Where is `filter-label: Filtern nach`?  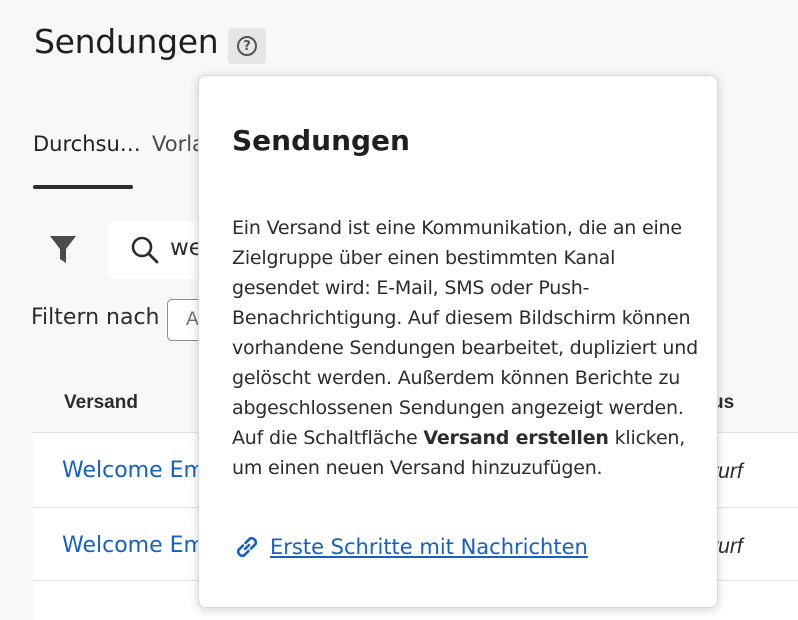 filter-label: Filtern nach is located at coordinates (95, 317).